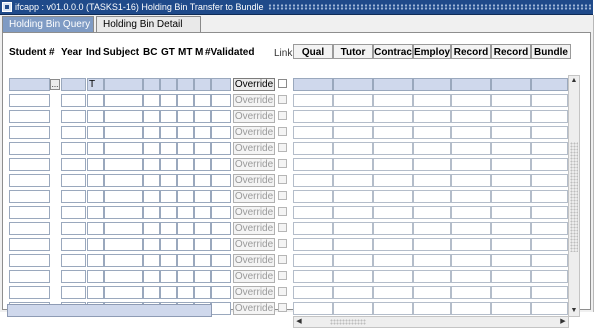  What do you see at coordinates (574, 311) in the screenshot?
I see `scroll-down-icon: ▼` at bounding box center [574, 311].